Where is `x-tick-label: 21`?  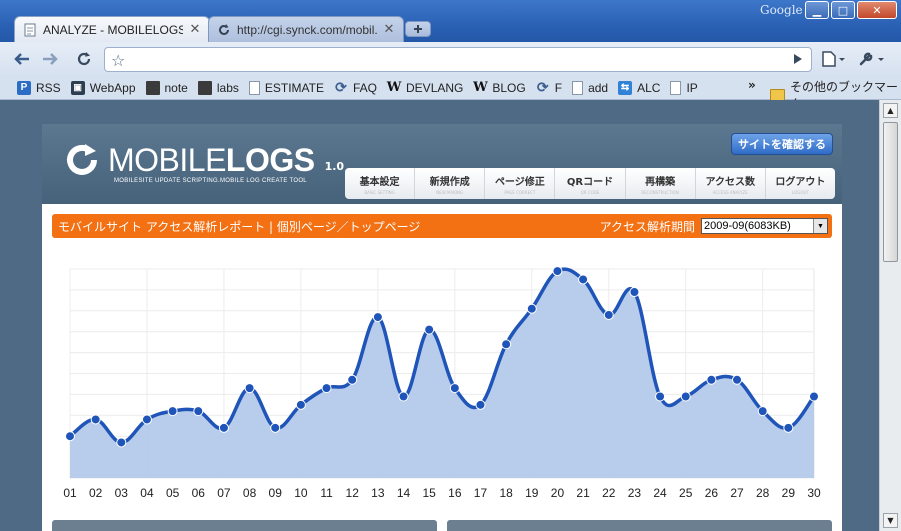 x-tick-label: 21 is located at coordinates (583, 493).